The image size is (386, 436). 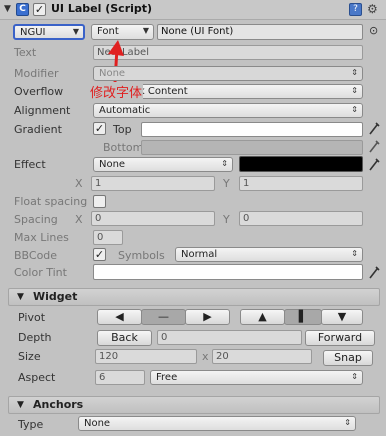 I want to click on pivot-left-button: ◀, so click(x=119, y=317).